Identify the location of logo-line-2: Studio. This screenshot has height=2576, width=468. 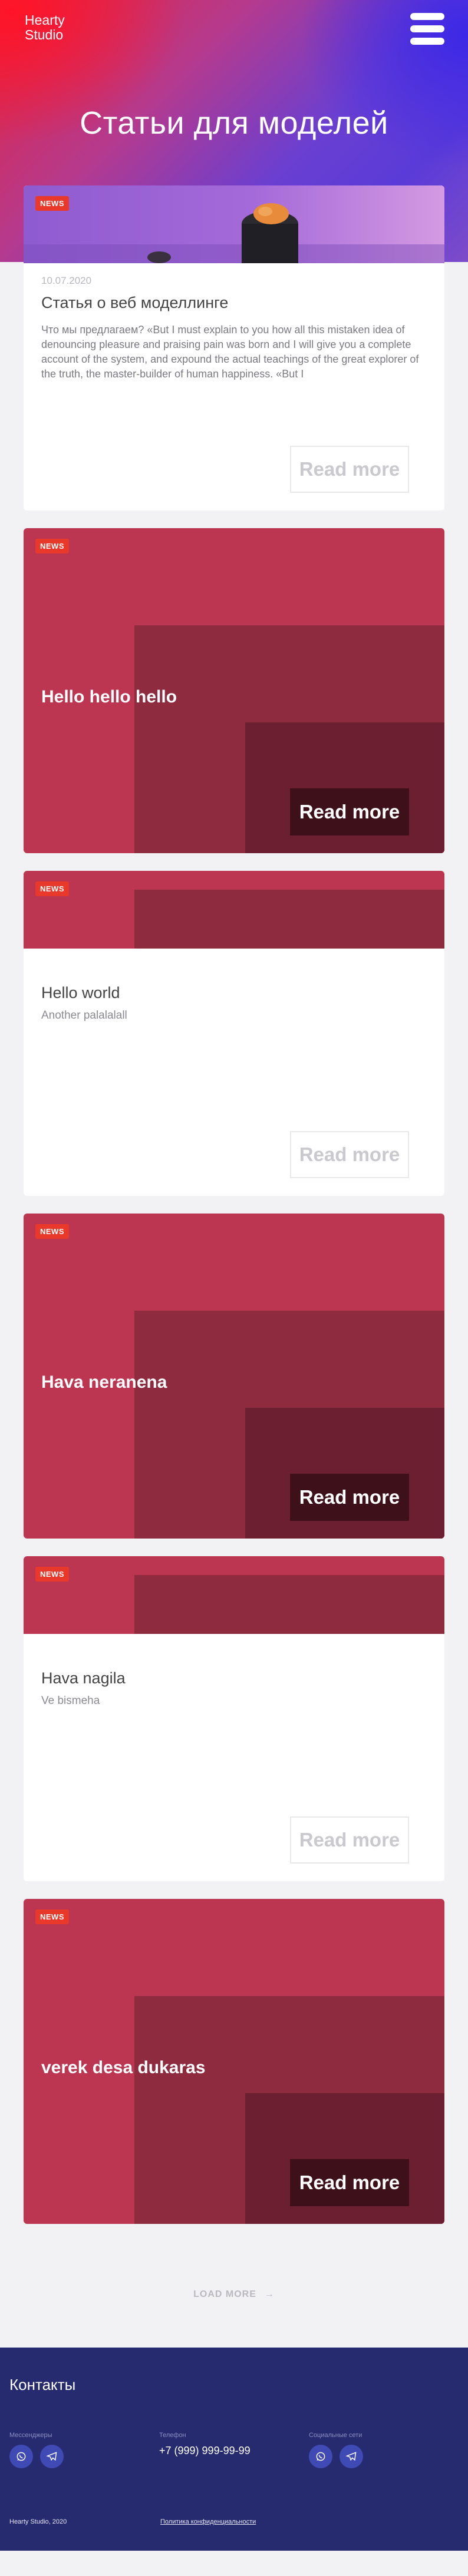
(44, 34).